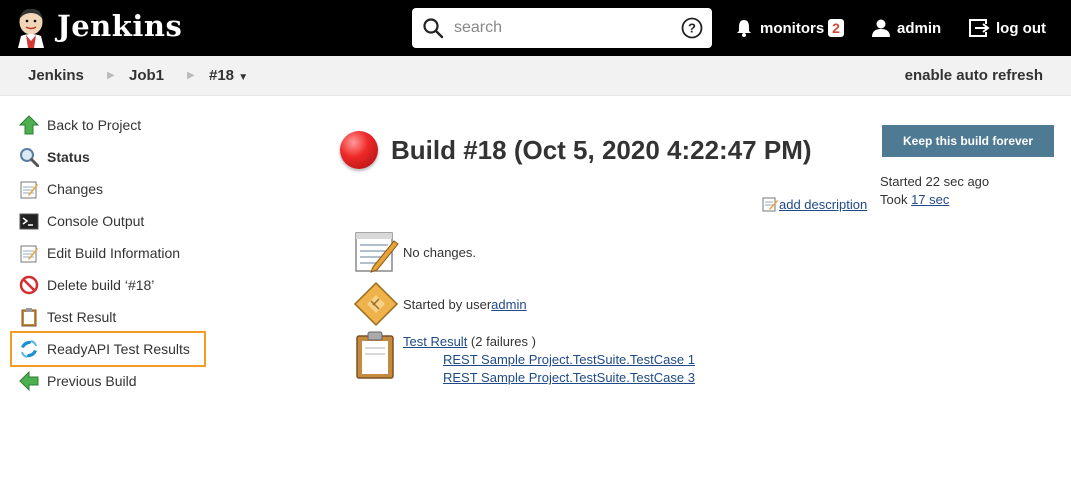 This screenshot has height=495, width=1071. Describe the element at coordinates (601, 149) in the screenshot. I see `page-title: Build #18 (Oct 5, 2020 4:22:47 PM)` at that location.